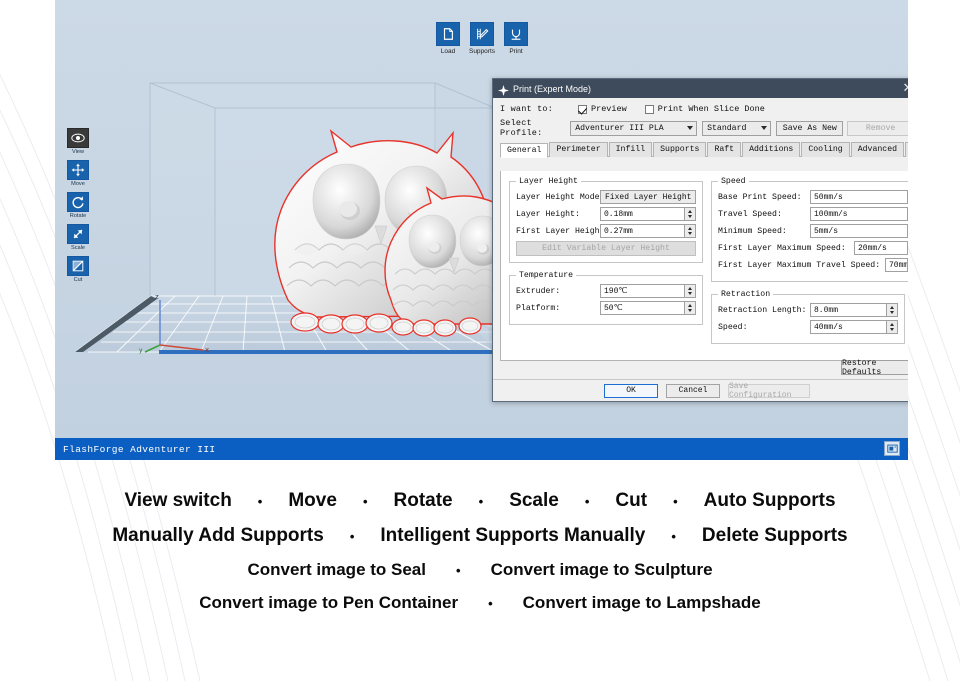  I want to click on caption-view-switch: View switch, so click(178, 500).